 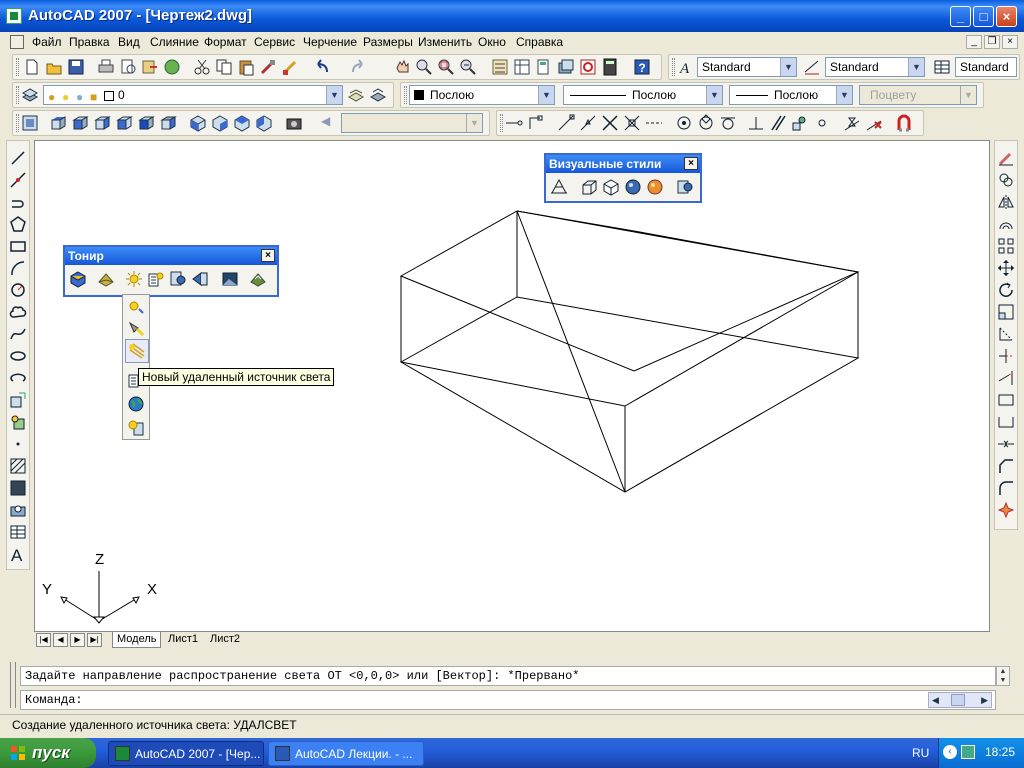 I want to click on snap-intersection-icon, so click(x=610, y=123).